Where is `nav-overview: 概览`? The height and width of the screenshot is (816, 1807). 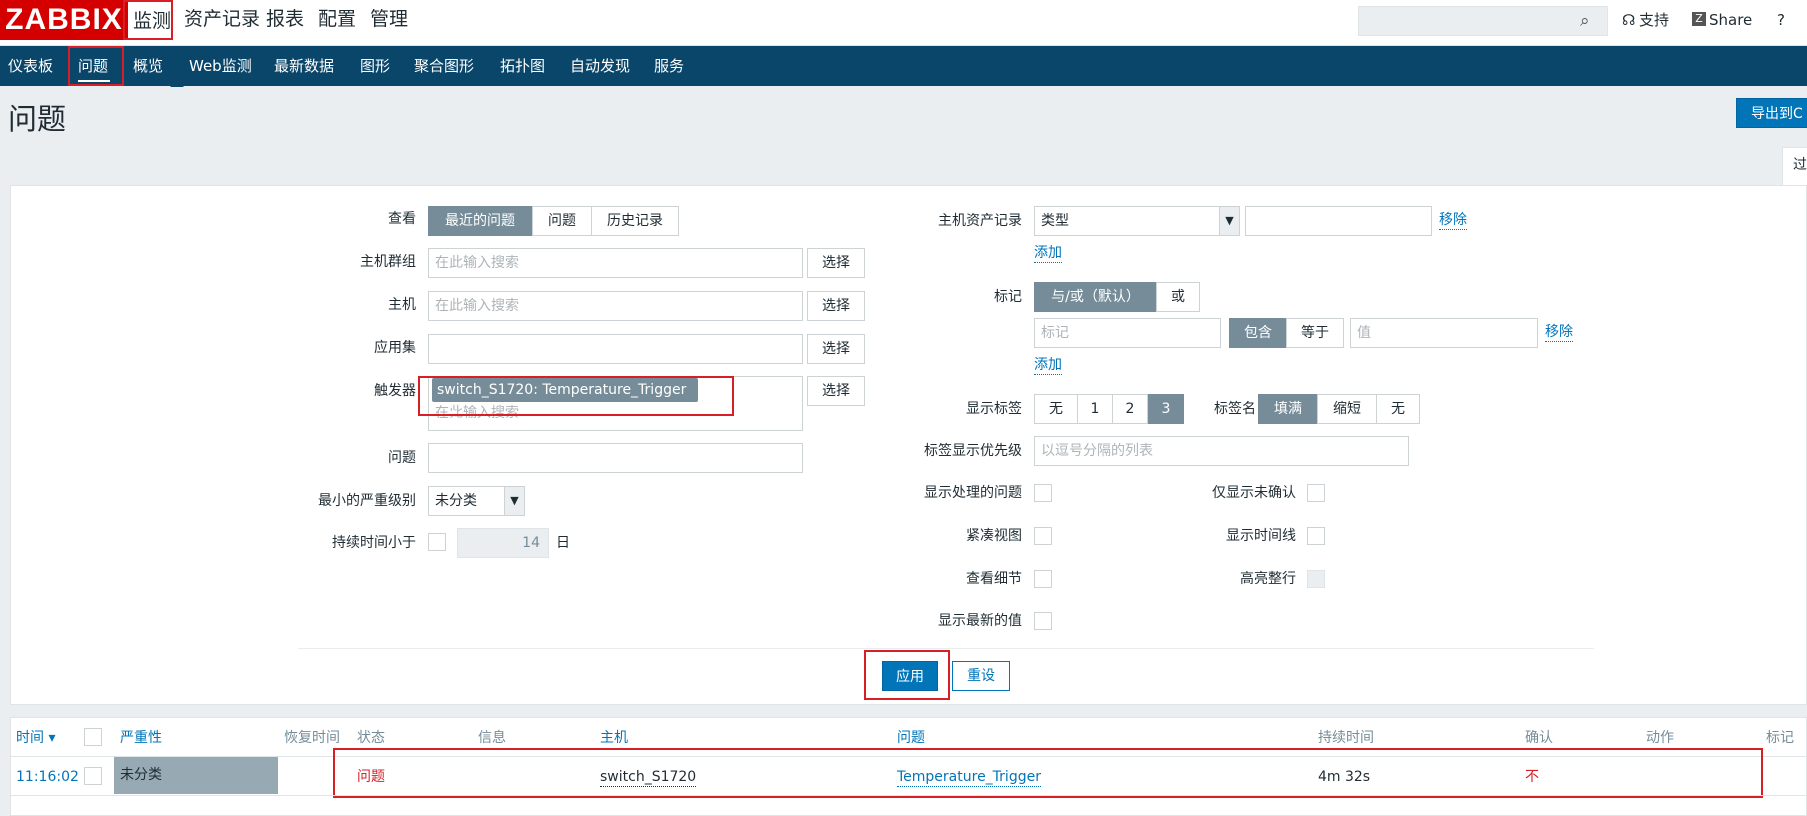
nav-overview: 概览 is located at coordinates (148, 66).